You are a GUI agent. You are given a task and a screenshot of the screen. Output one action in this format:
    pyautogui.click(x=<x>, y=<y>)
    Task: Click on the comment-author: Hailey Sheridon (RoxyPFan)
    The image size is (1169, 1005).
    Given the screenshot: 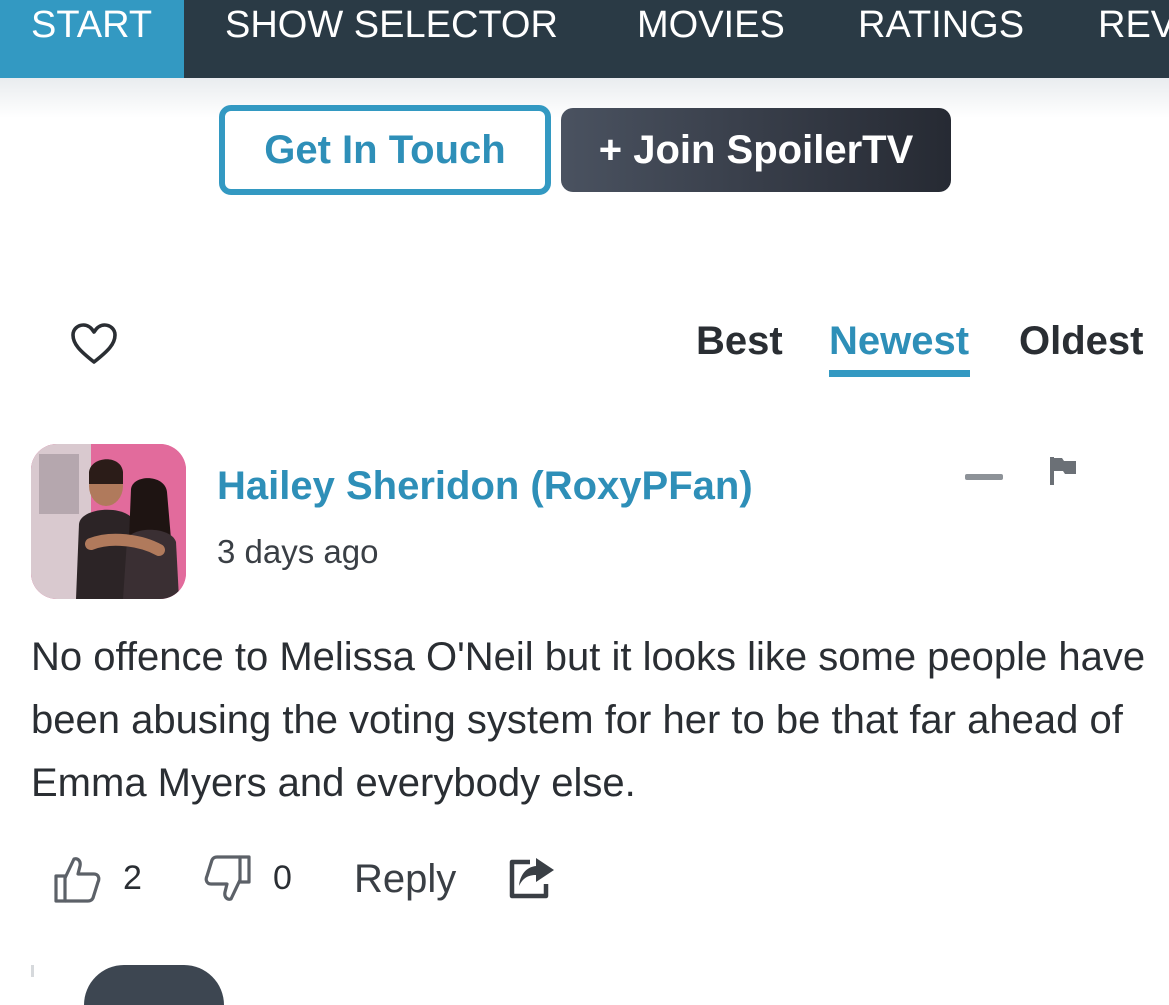 What is the action you would take?
    pyautogui.click(x=485, y=486)
    